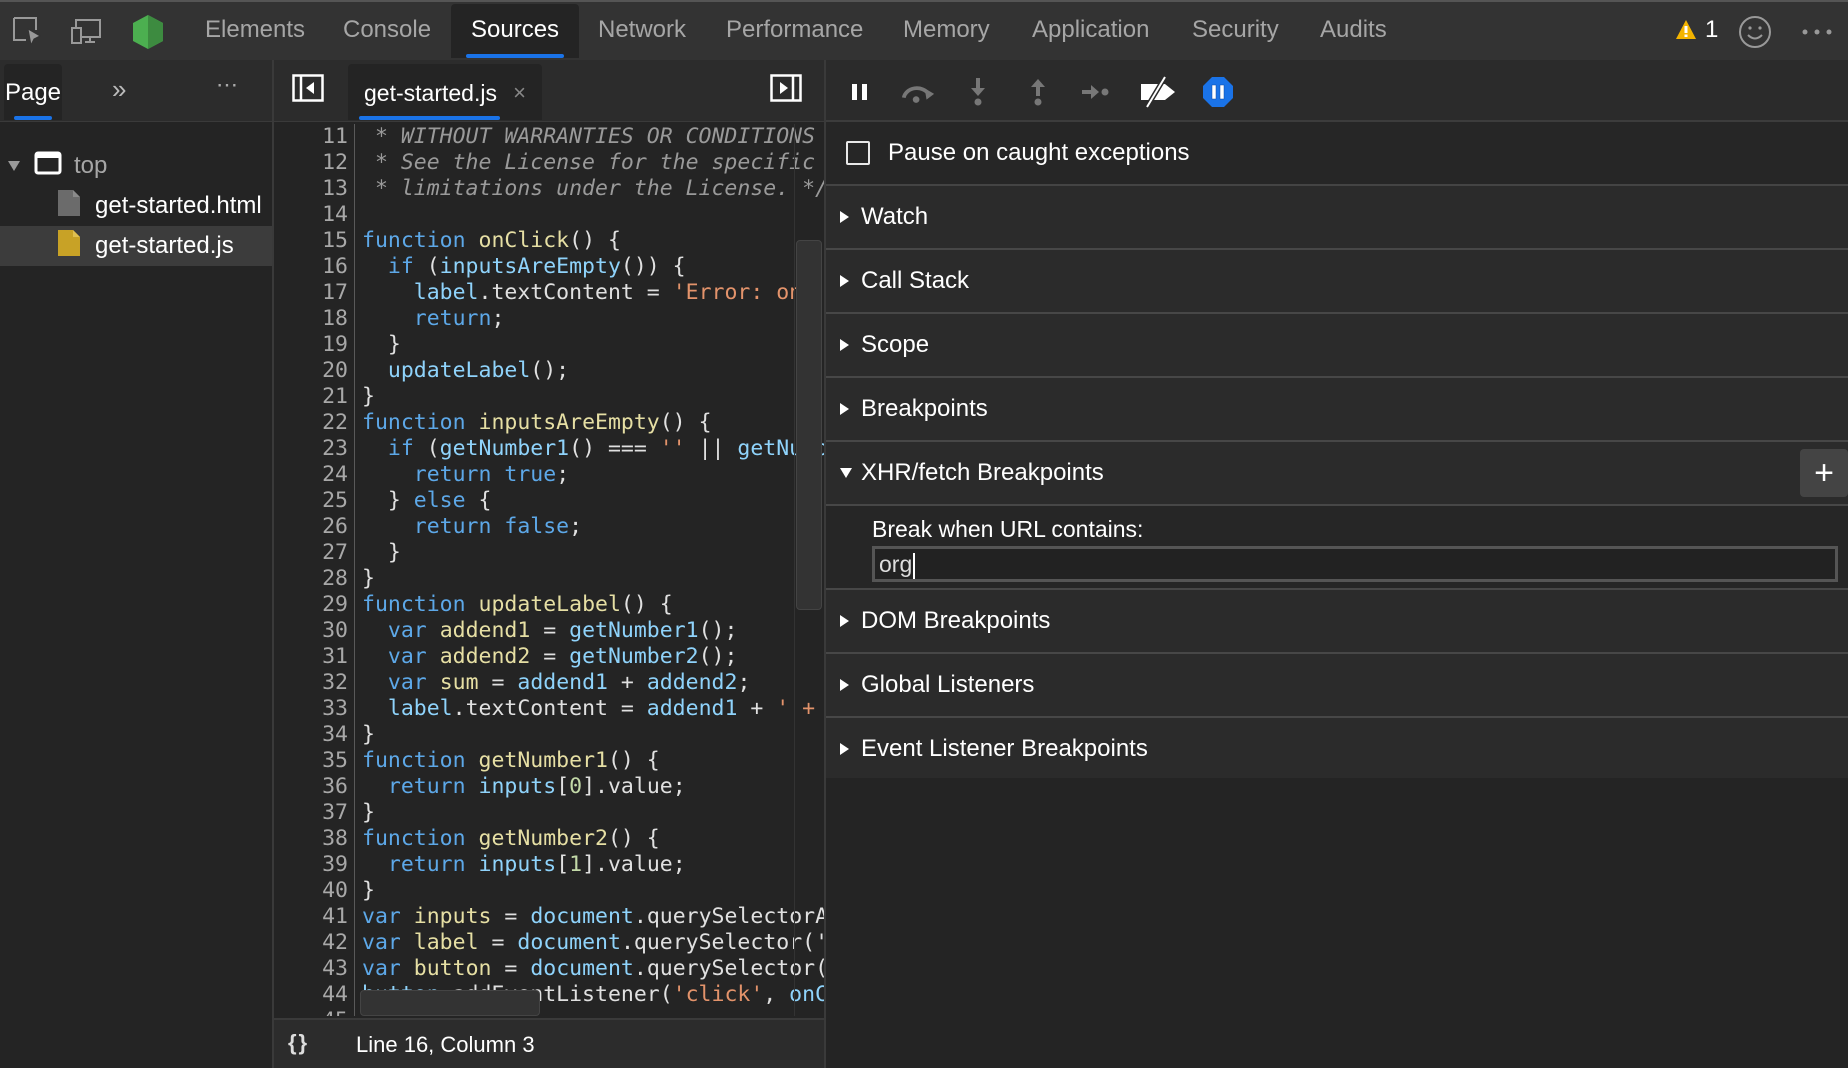  Describe the element at coordinates (311, 293) in the screenshot. I see `line-number: 17` at that location.